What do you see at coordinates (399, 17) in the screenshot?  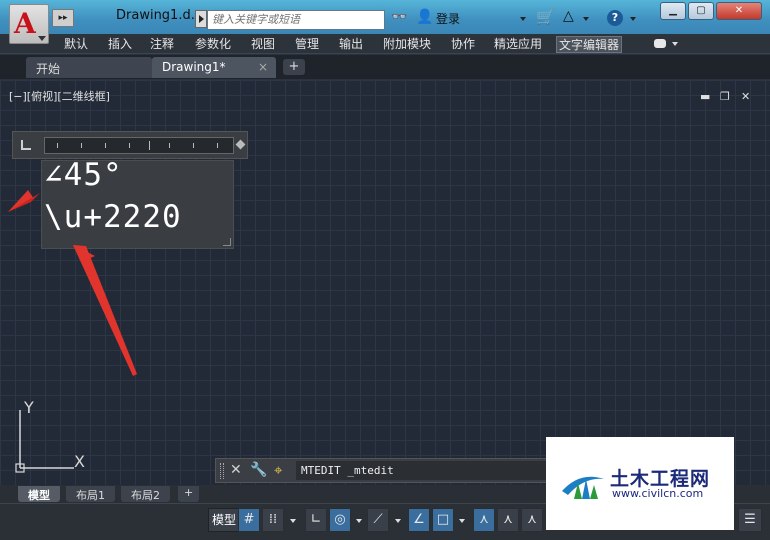 I see `binoculars-icon: 👓` at bounding box center [399, 17].